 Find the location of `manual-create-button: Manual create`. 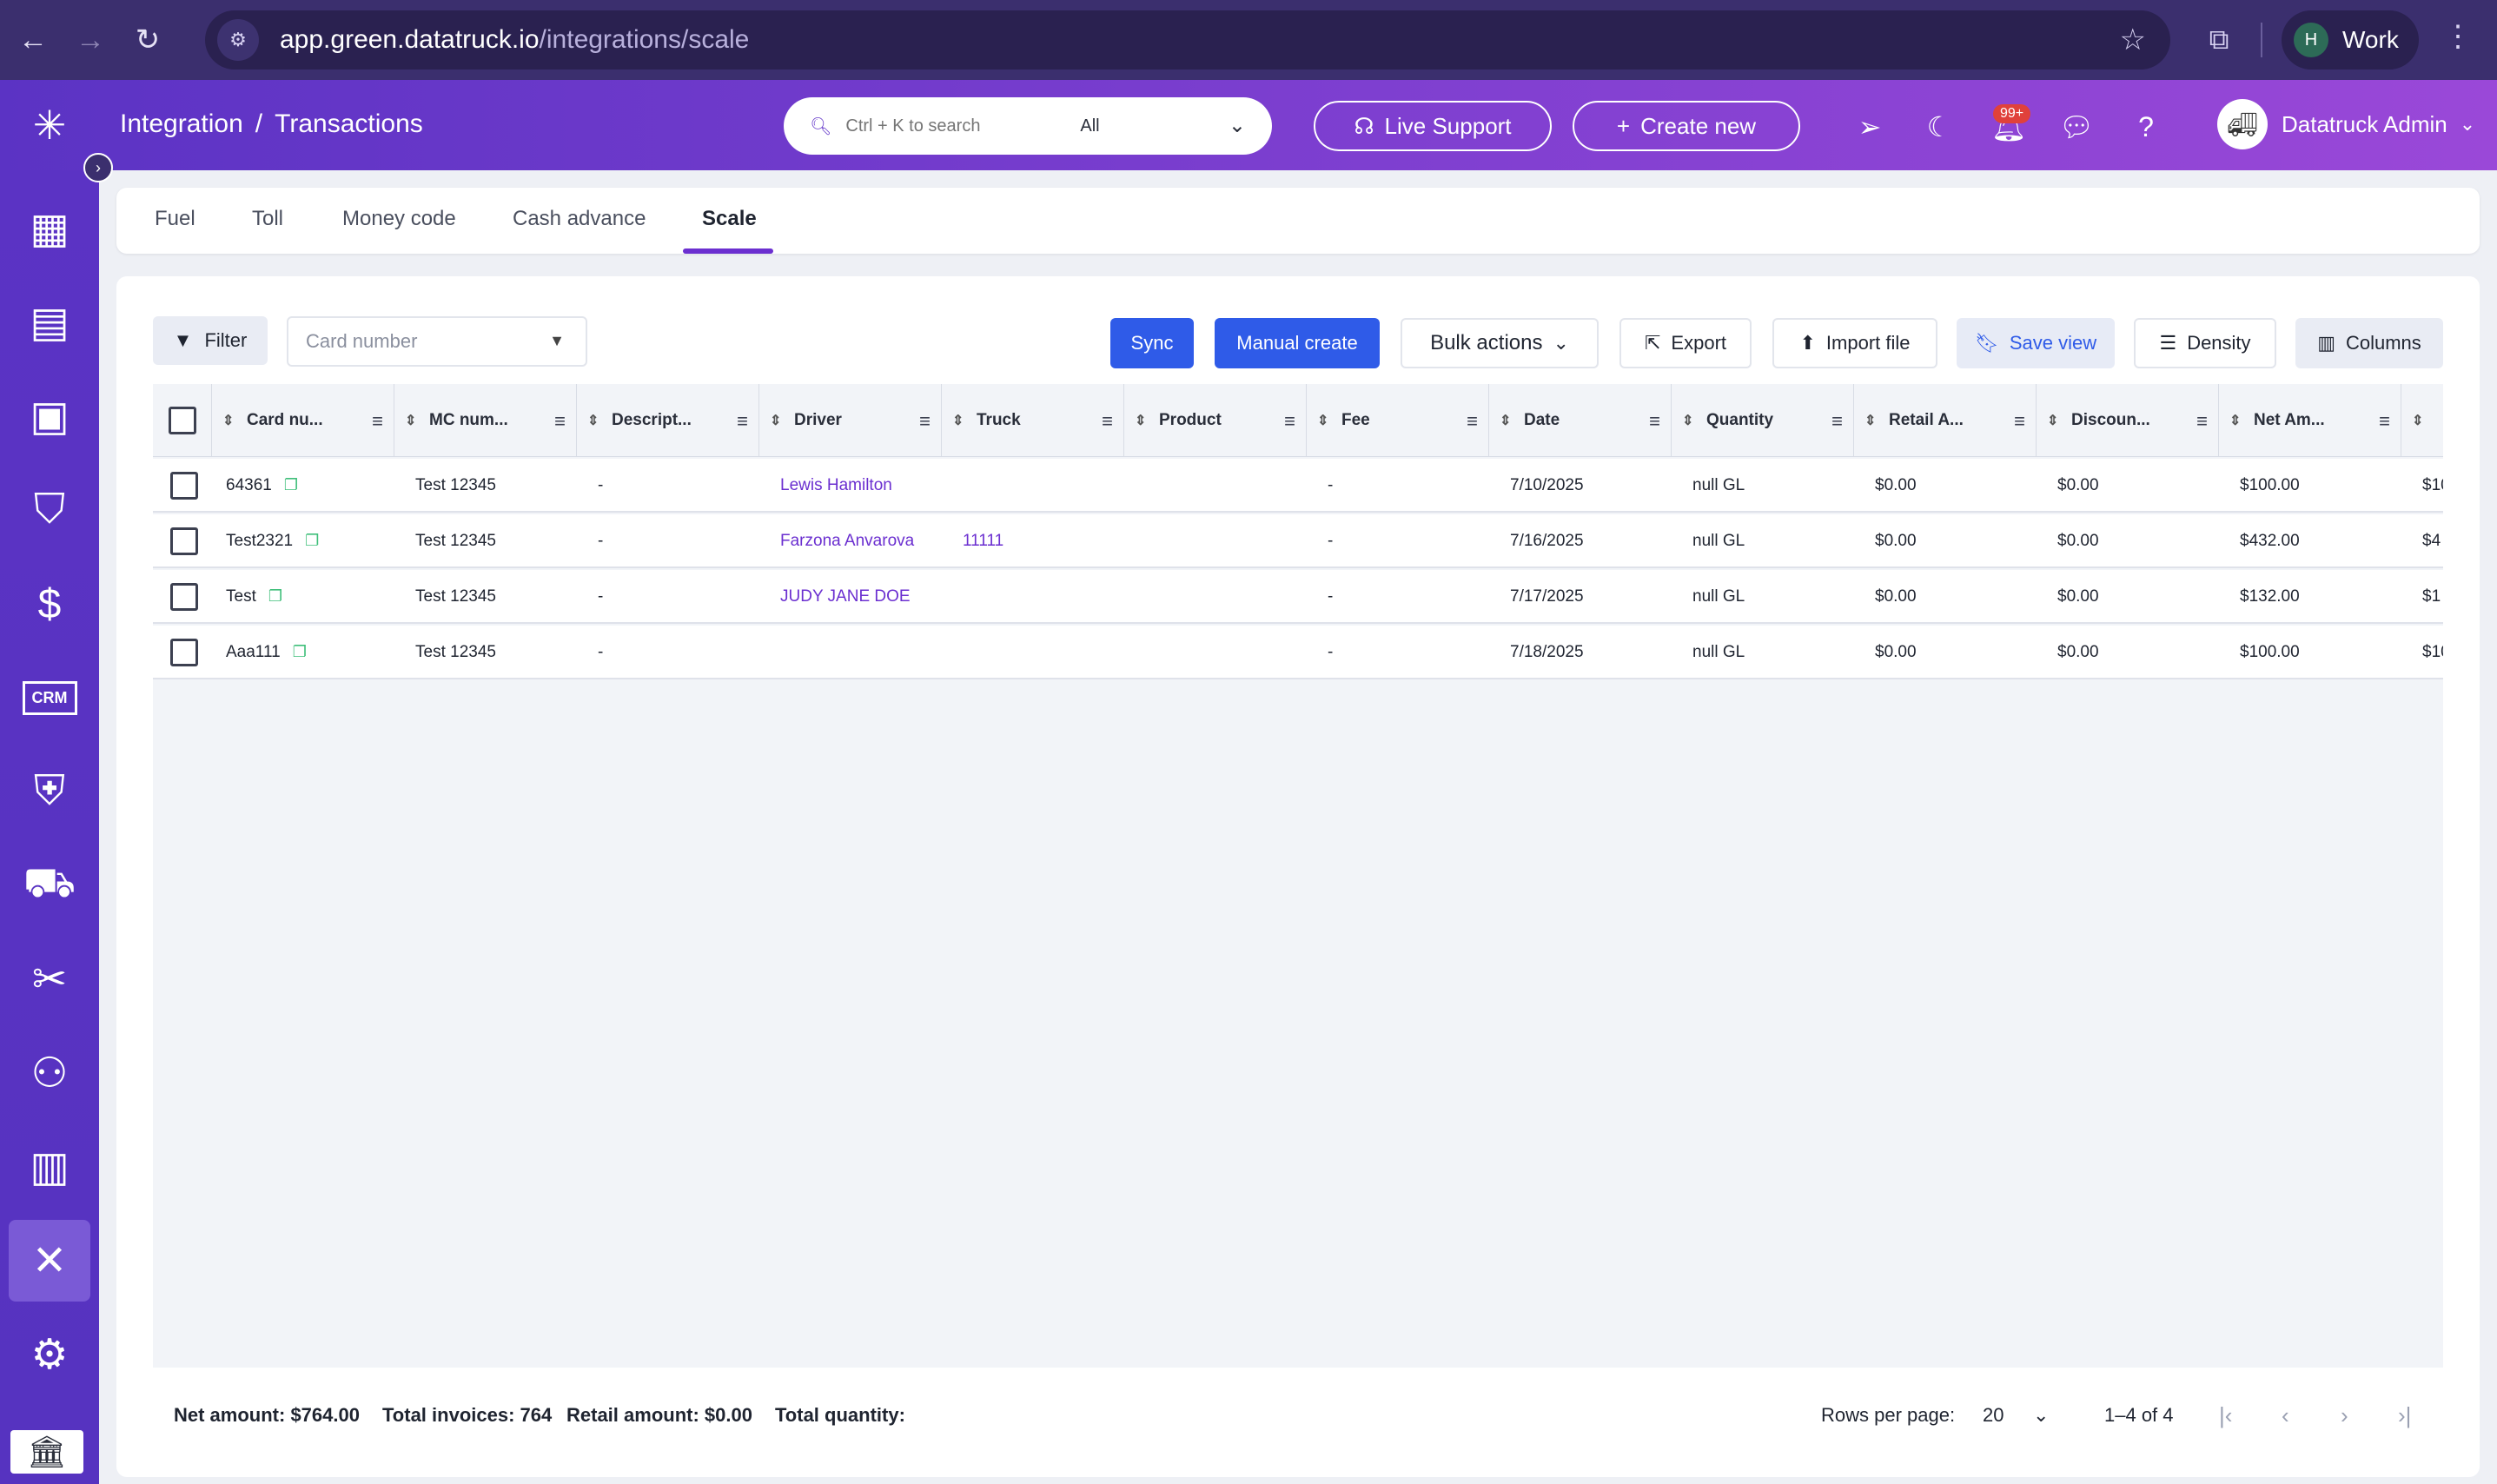

manual-create-button: Manual create is located at coordinates (1297, 343).